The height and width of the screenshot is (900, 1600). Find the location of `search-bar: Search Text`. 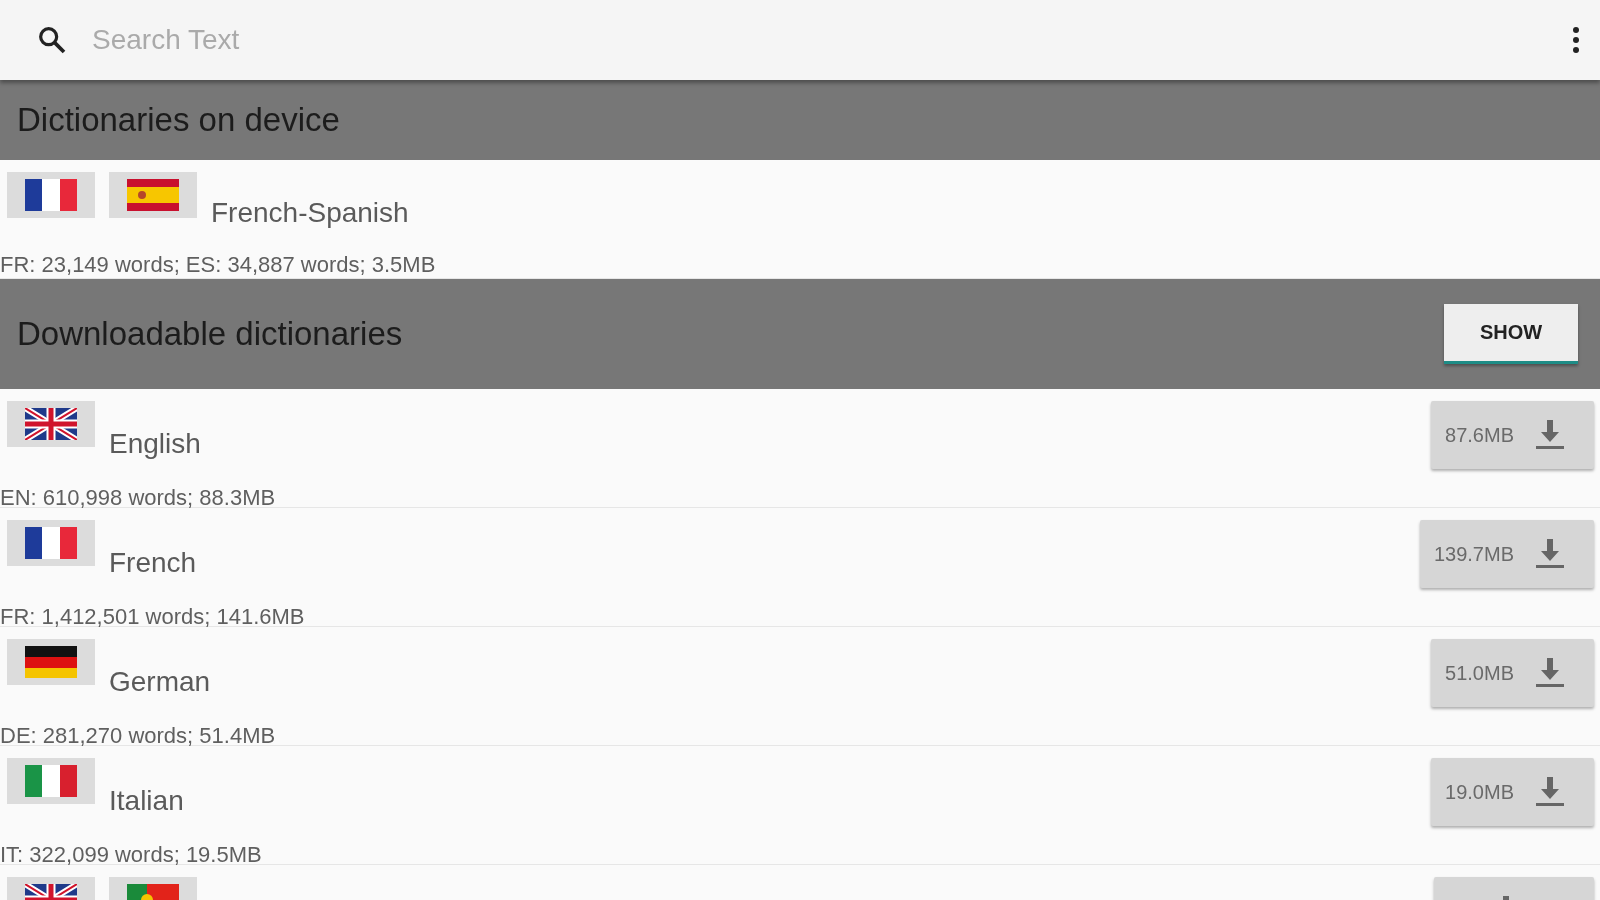

search-bar: Search Text is located at coordinates (800, 40).